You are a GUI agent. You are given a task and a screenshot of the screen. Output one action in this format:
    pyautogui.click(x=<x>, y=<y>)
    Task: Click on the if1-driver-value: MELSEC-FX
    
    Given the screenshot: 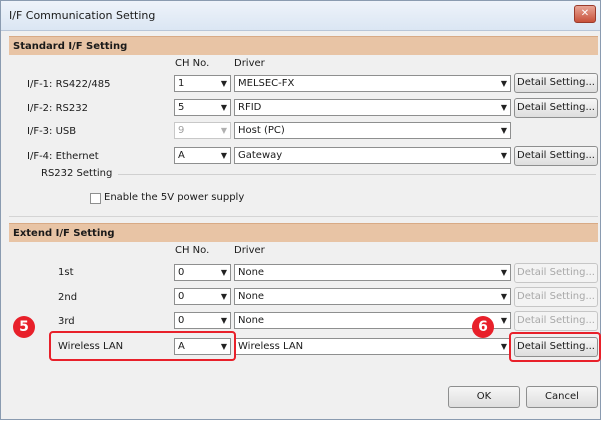 What is the action you would take?
    pyautogui.click(x=266, y=83)
    